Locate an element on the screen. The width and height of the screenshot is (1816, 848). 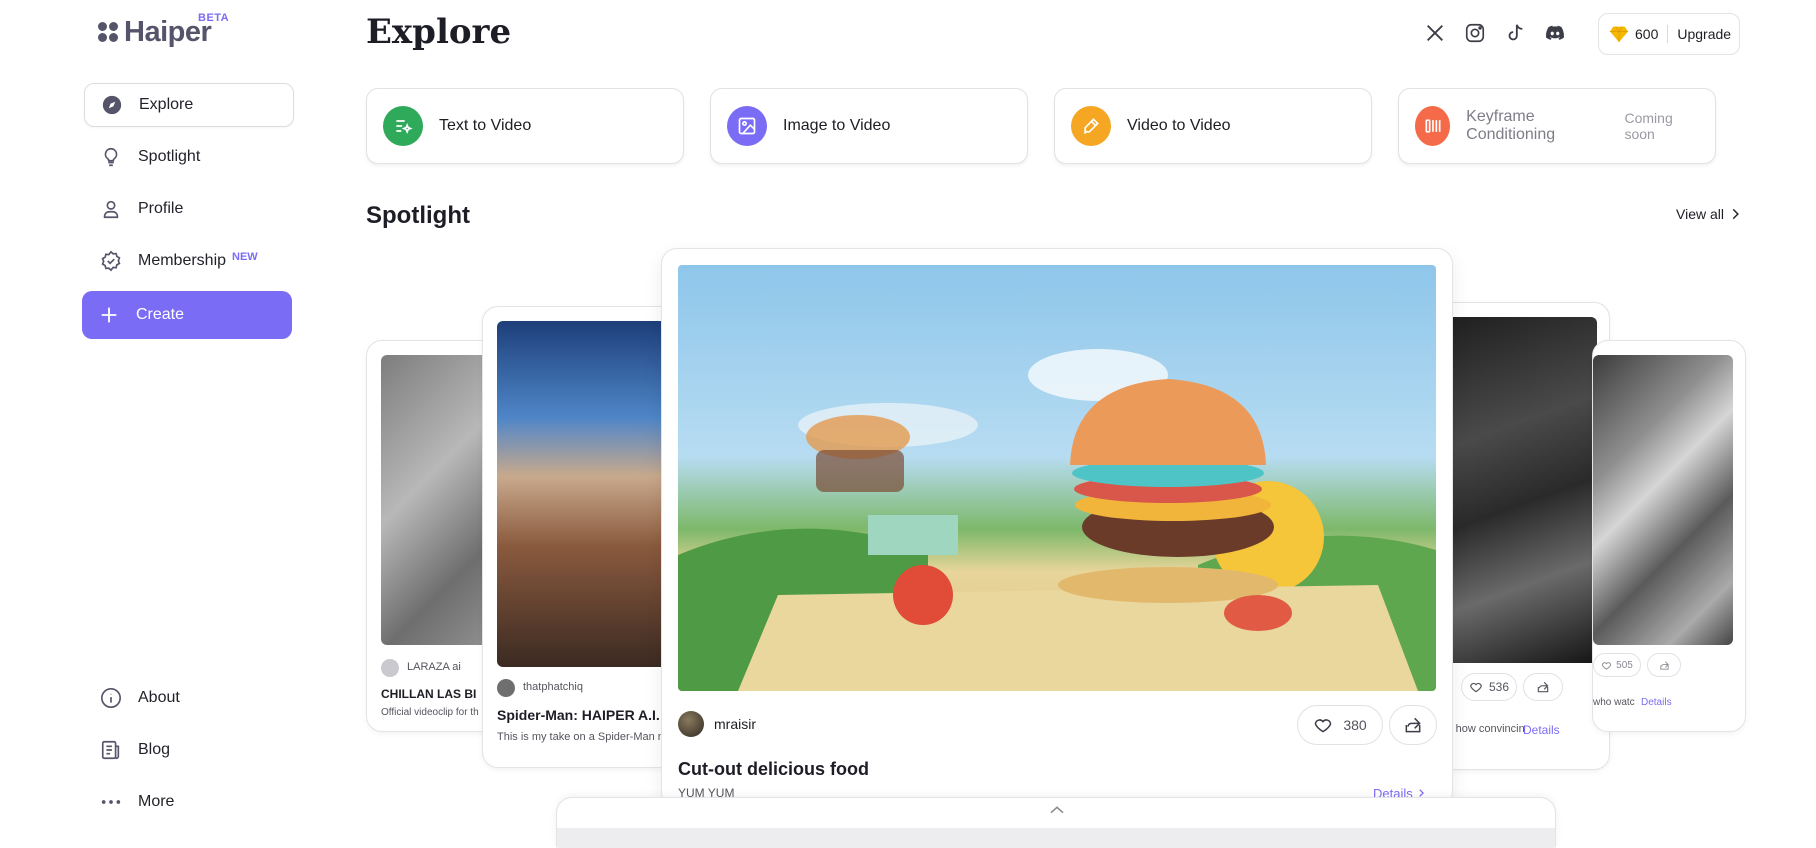
discord-link is located at coordinates (1555, 33).